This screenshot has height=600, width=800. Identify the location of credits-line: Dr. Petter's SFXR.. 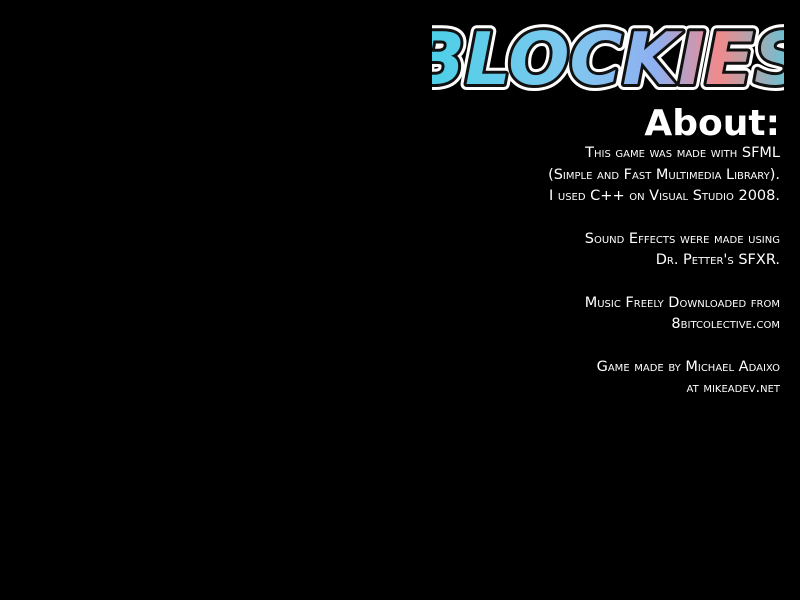
(717, 260).